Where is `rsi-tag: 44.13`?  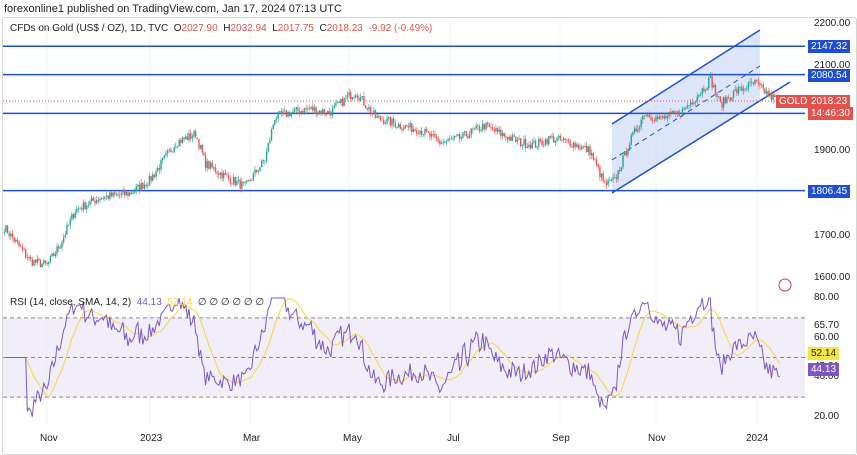
rsi-tag: 44.13 is located at coordinates (824, 370).